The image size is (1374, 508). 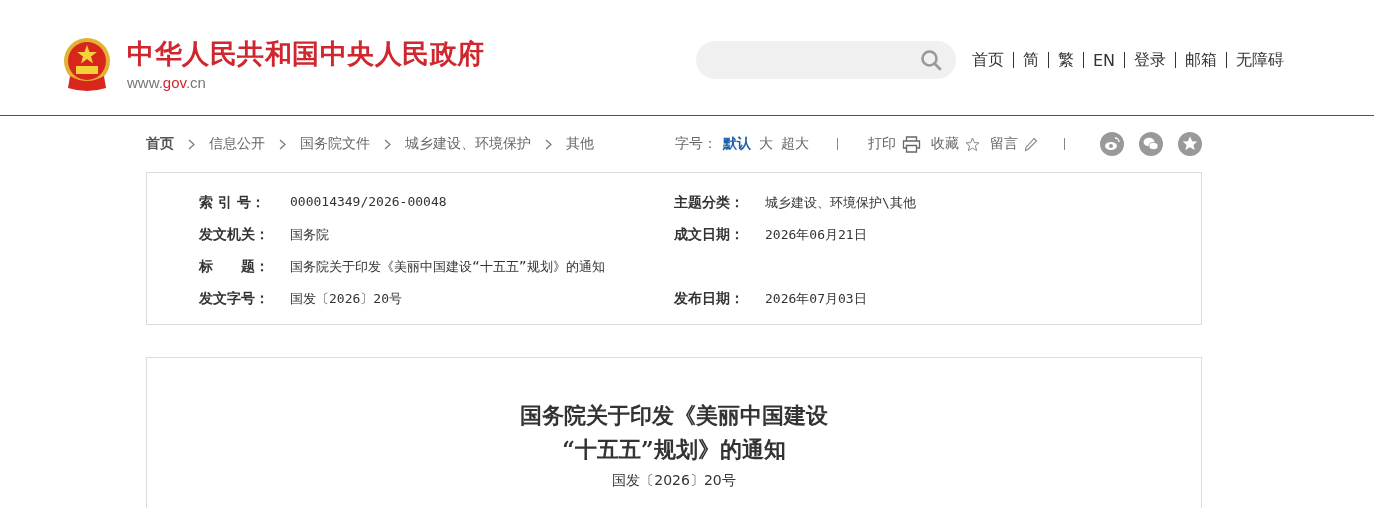 I want to click on nav-link: 繁, so click(x=1065, y=60).